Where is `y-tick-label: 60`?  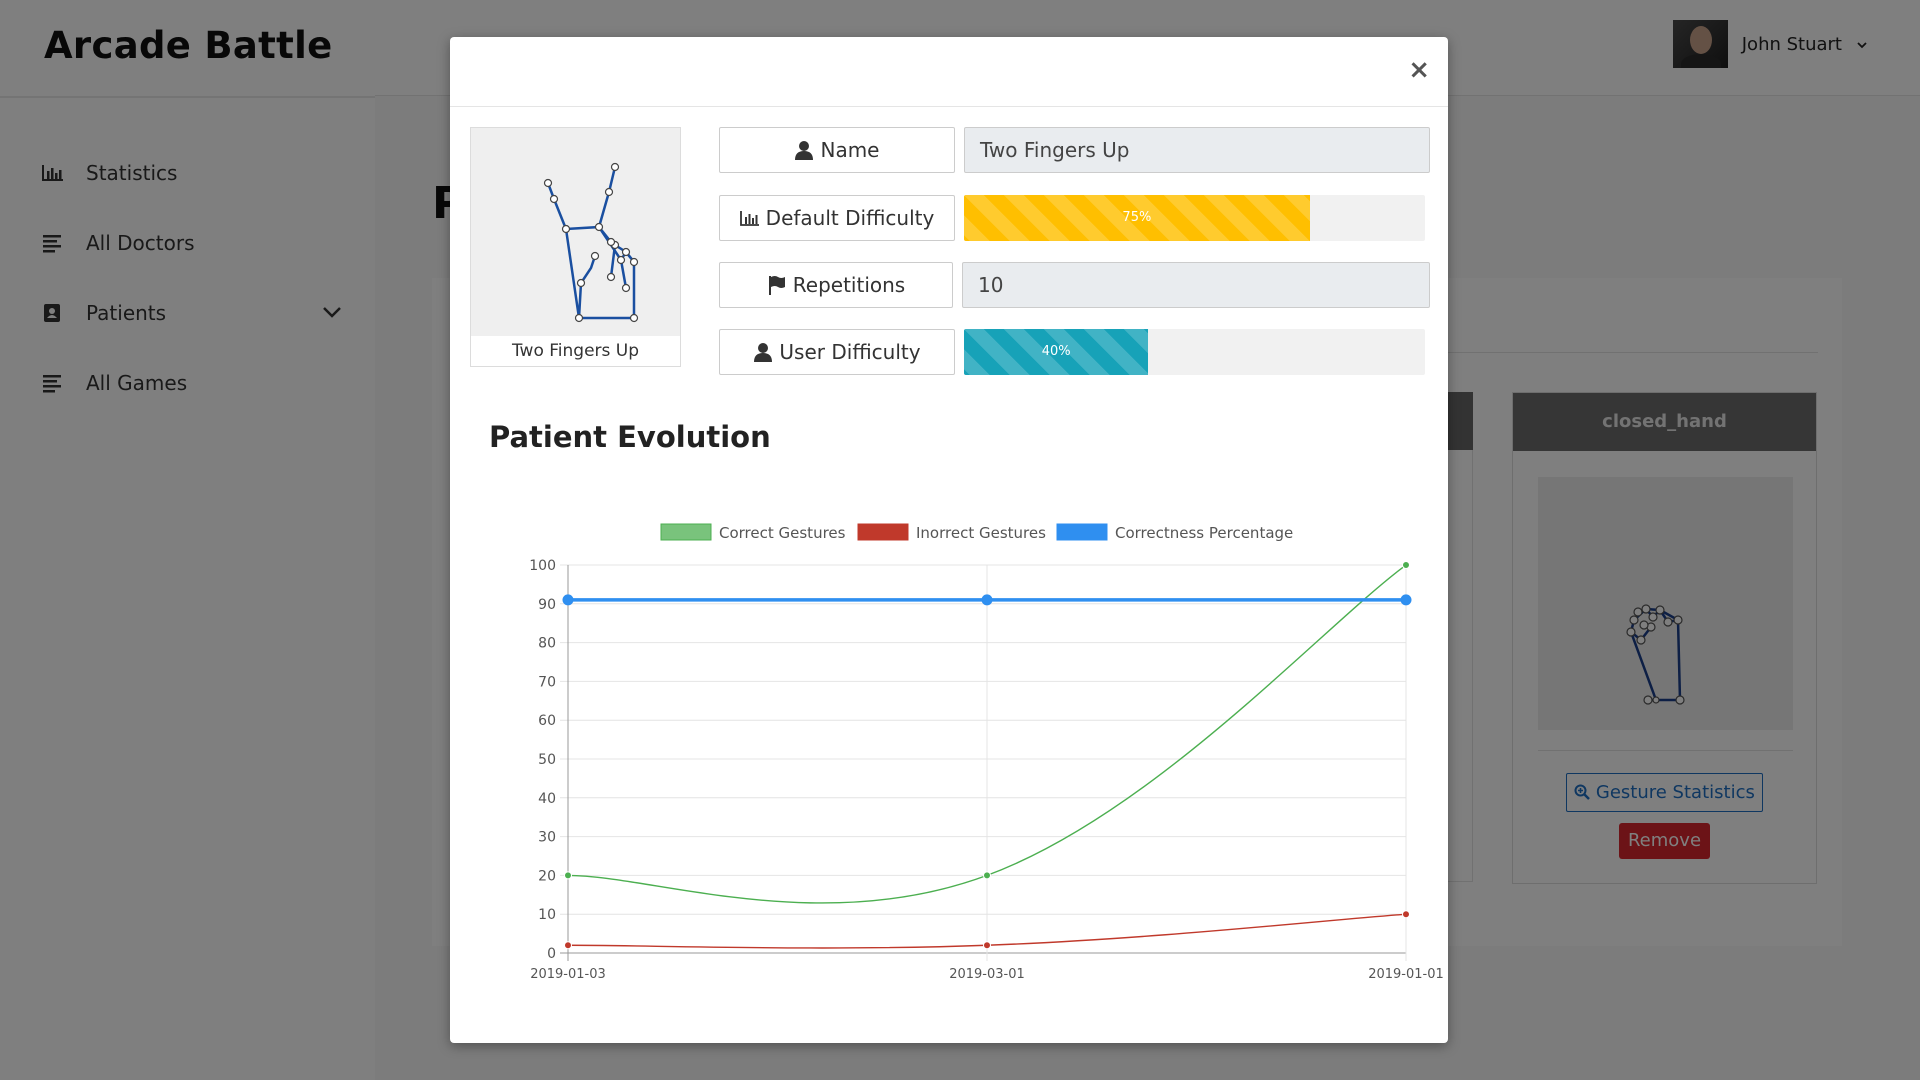 y-tick-label: 60 is located at coordinates (547, 721).